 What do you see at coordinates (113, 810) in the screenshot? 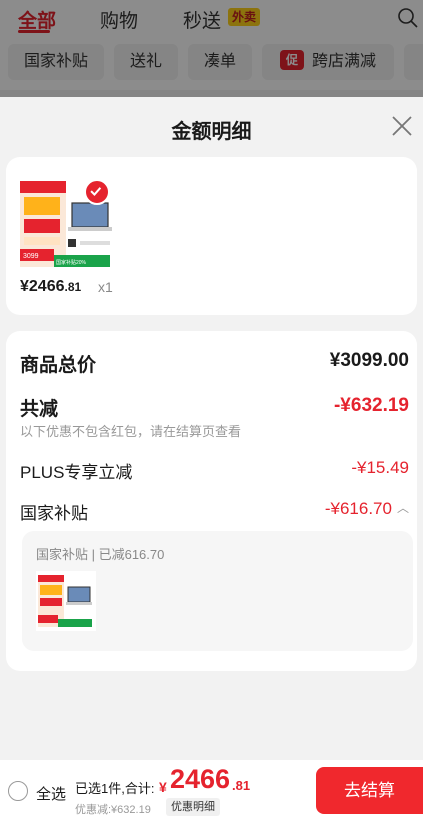
I see `discount-summary: 优惠减:¥632.19` at bounding box center [113, 810].